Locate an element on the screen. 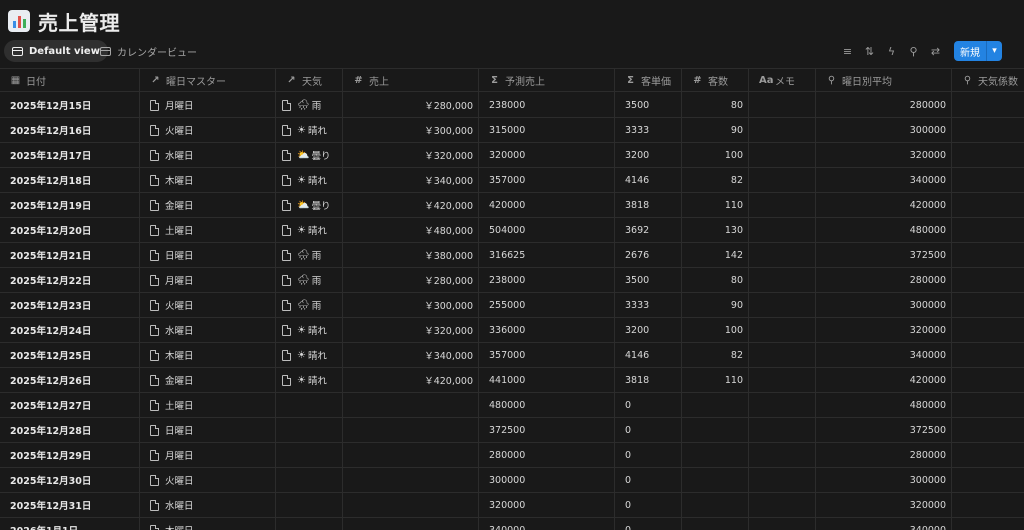  date-cell: 2025年12月19日 is located at coordinates (70, 205).